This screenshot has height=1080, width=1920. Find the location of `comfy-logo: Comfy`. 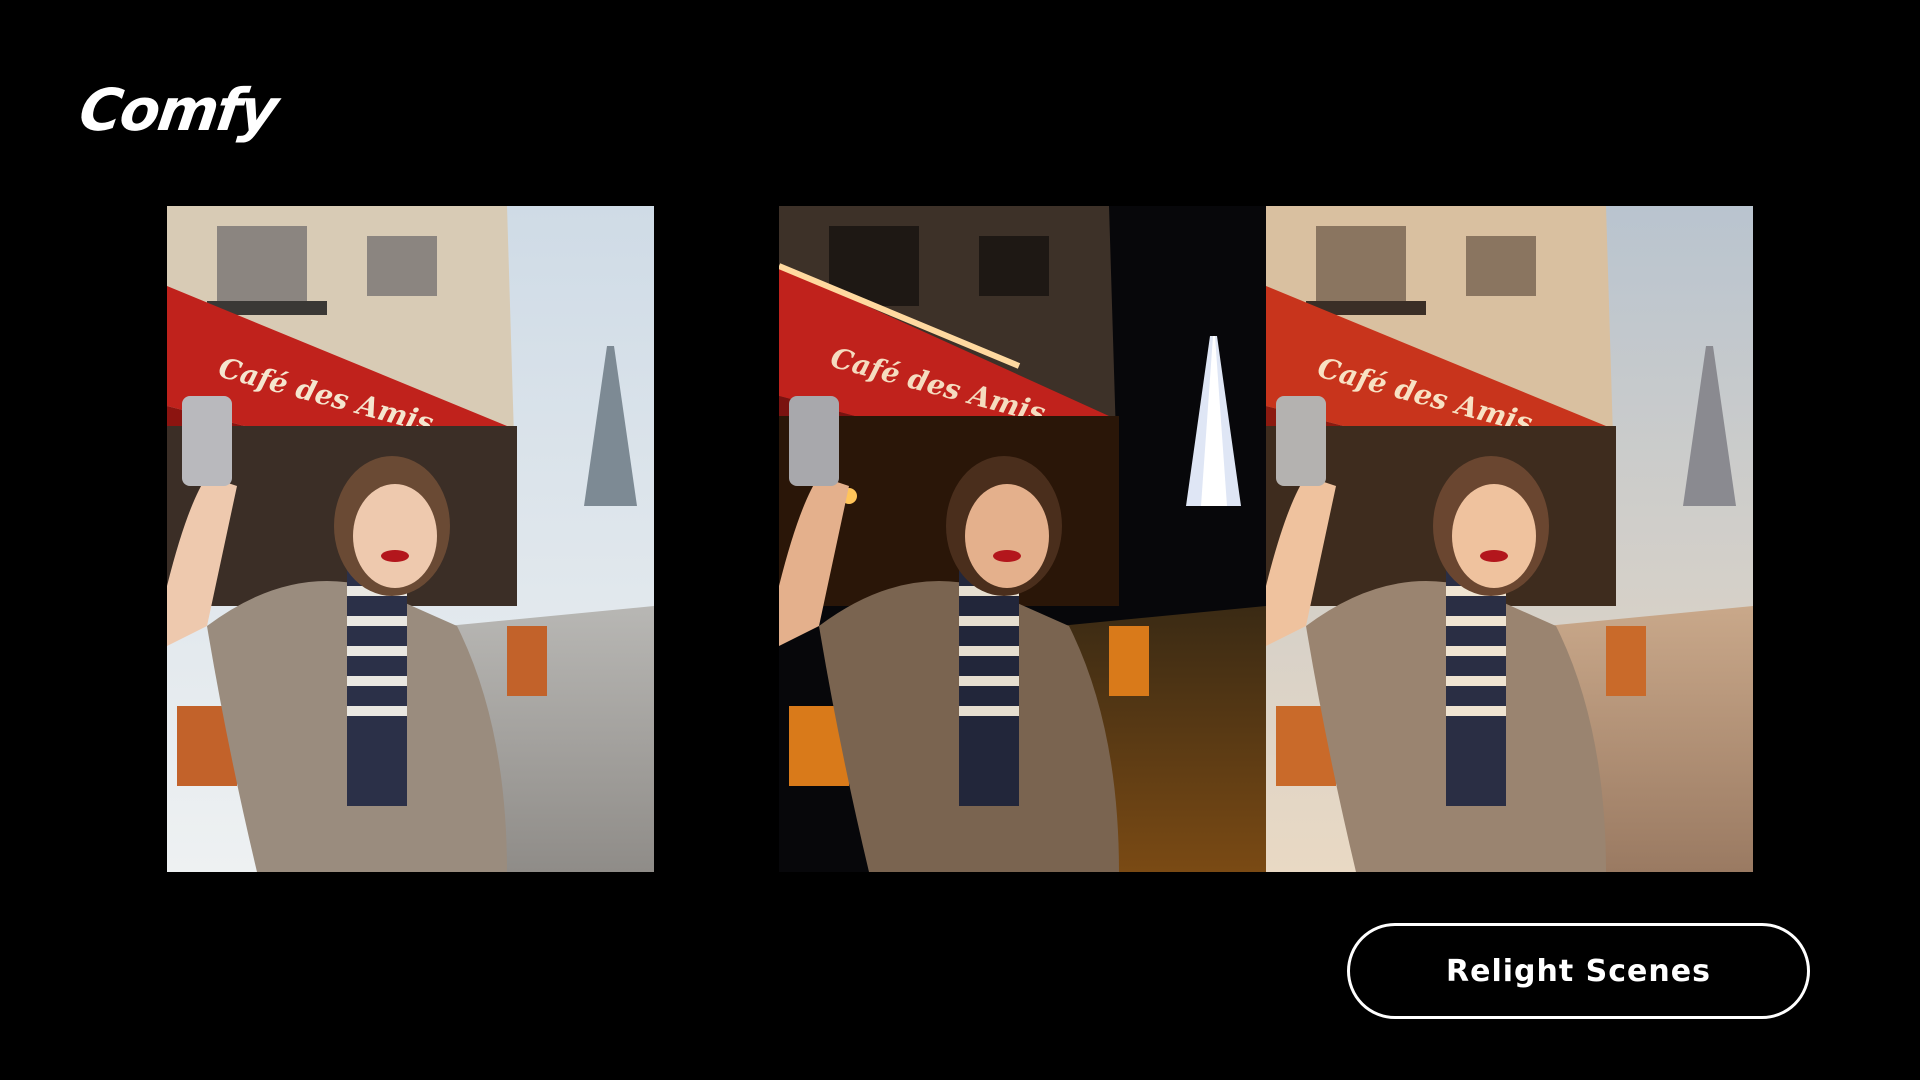

comfy-logo: Comfy is located at coordinates (178, 110).